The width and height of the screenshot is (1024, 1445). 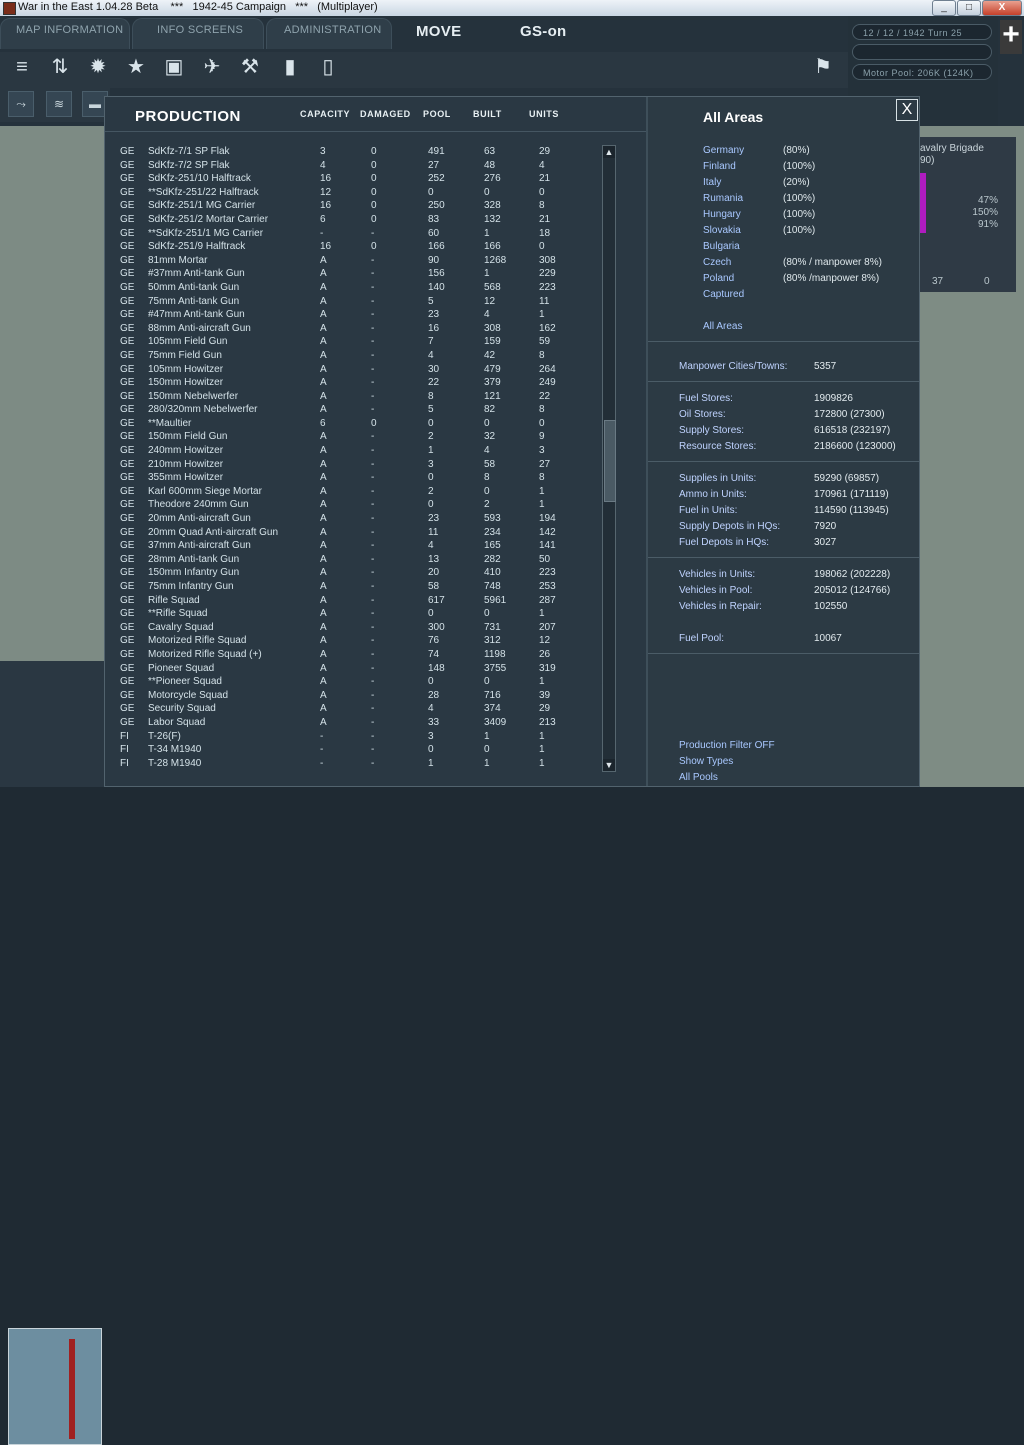 I want to click on table-row: GE **SdKfz-251/1 MG Carrier - - 60 1 18, so click(x=350, y=234).